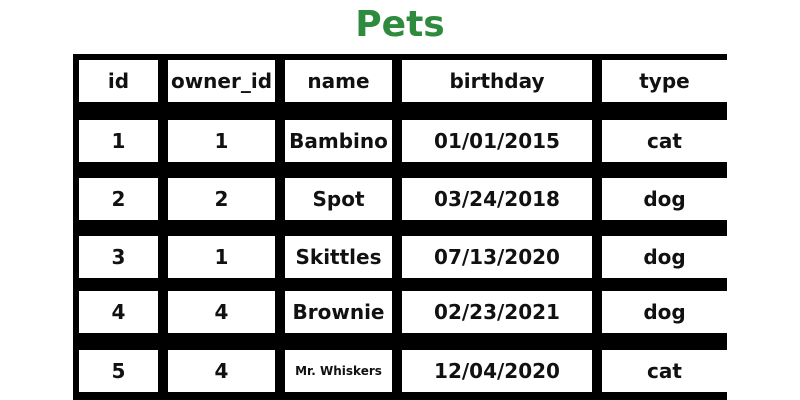 The height and width of the screenshot is (400, 800). What do you see at coordinates (400, 24) in the screenshot?
I see `page-title: Pets` at bounding box center [400, 24].